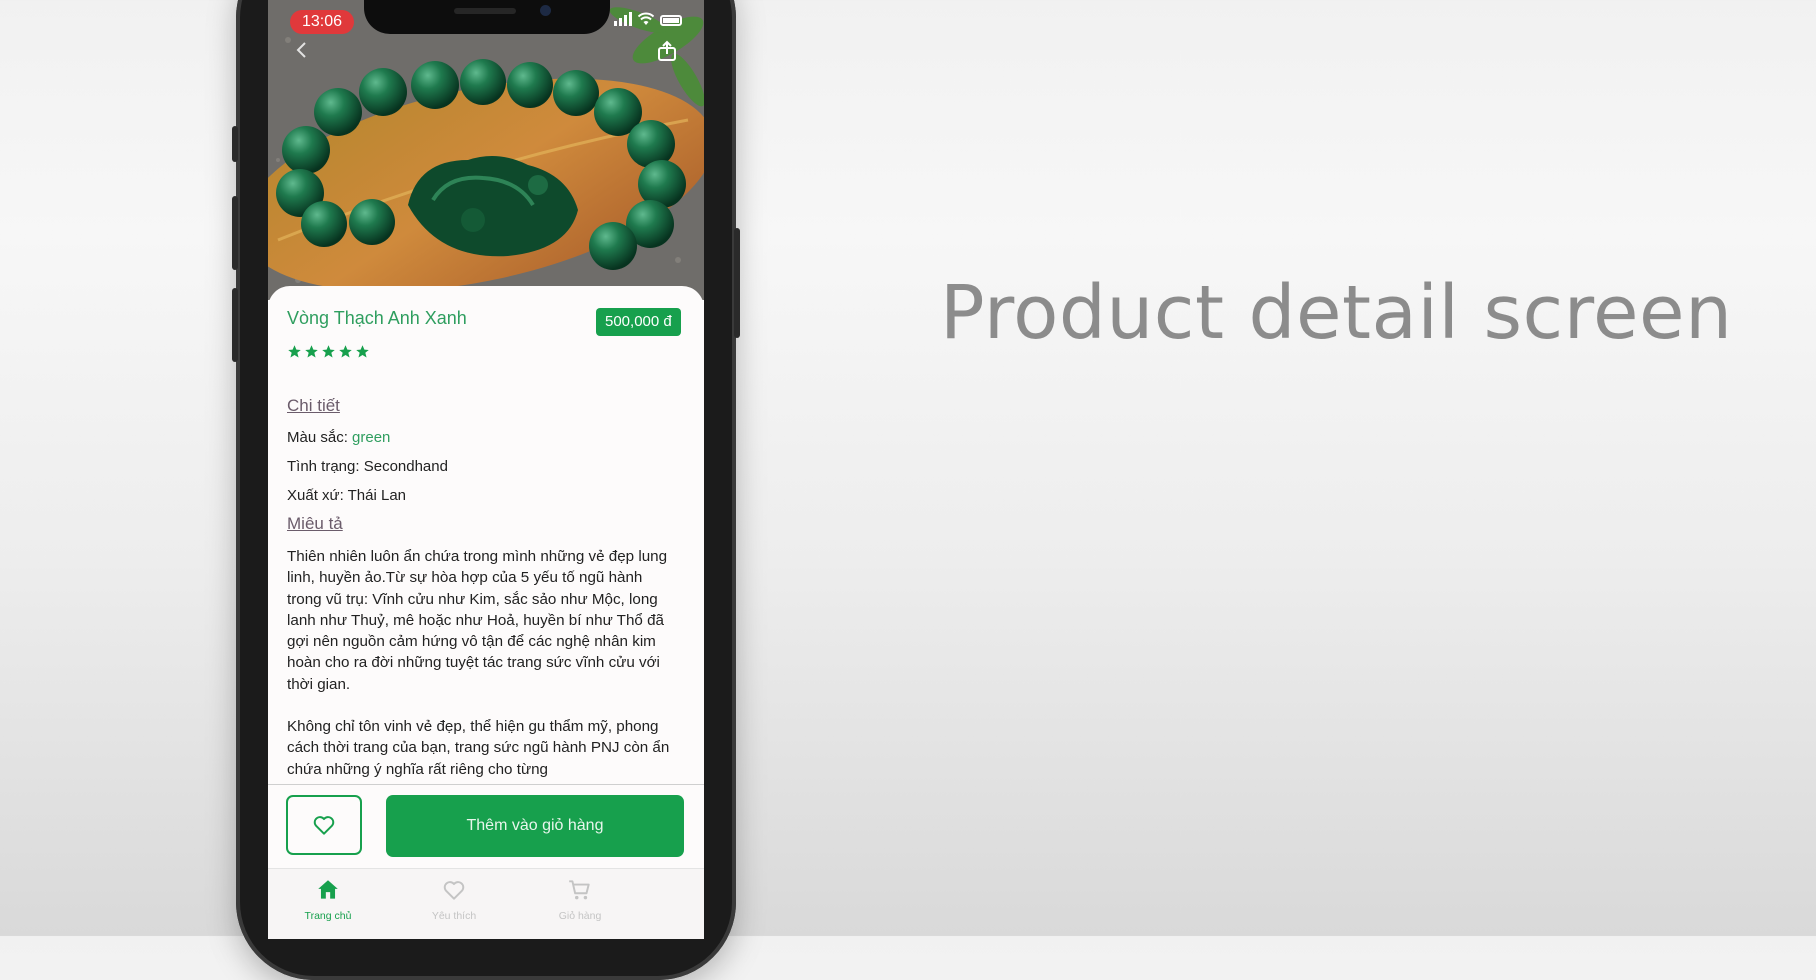 The width and height of the screenshot is (1816, 980). Describe the element at coordinates (486, 150) in the screenshot. I see `product-image` at that location.